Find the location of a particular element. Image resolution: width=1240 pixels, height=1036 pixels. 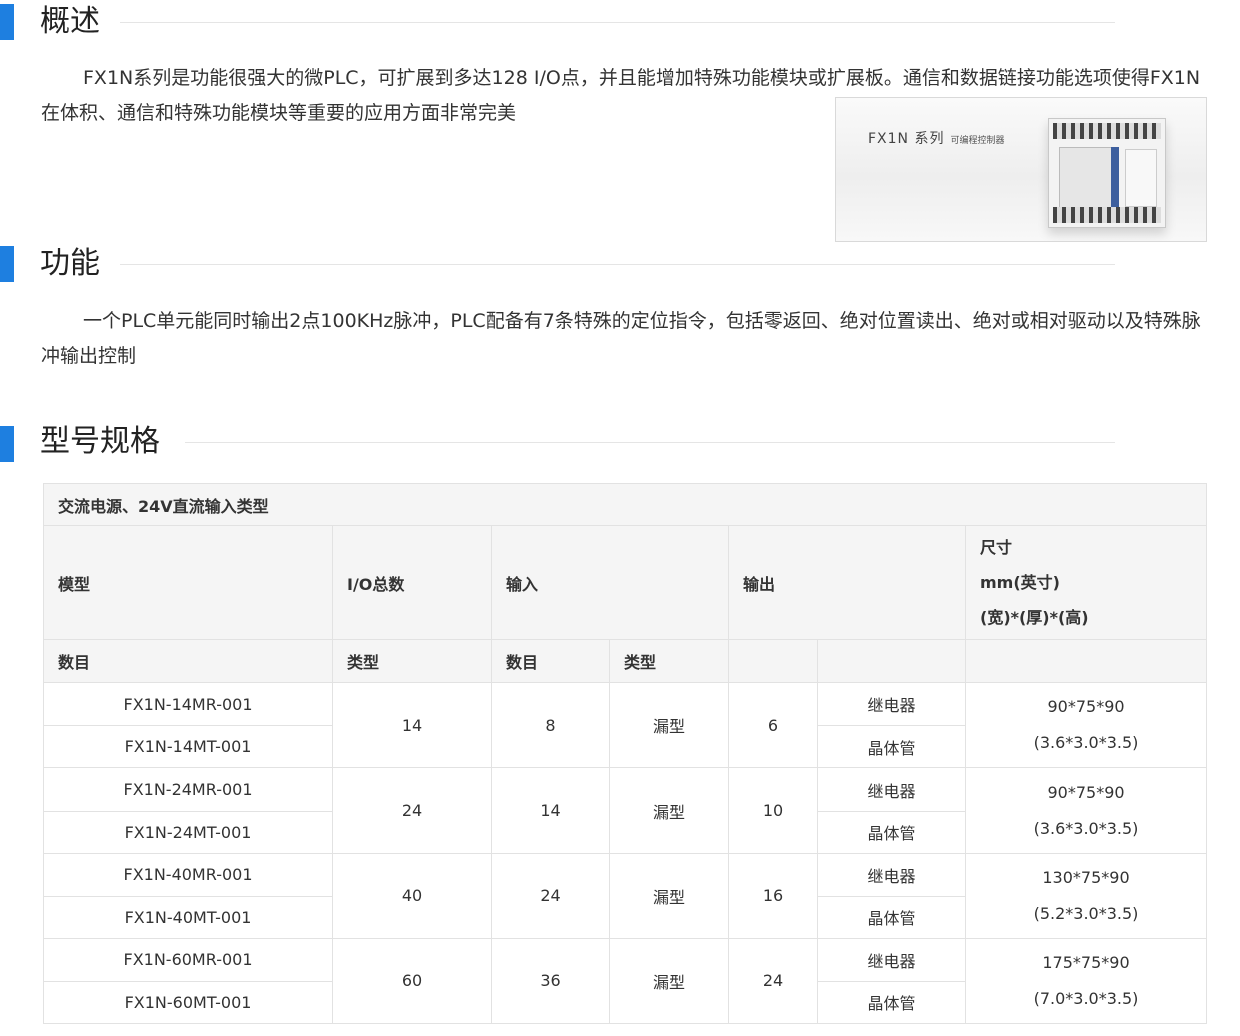

section-title-specs: 型号规格 is located at coordinates (100, 441).